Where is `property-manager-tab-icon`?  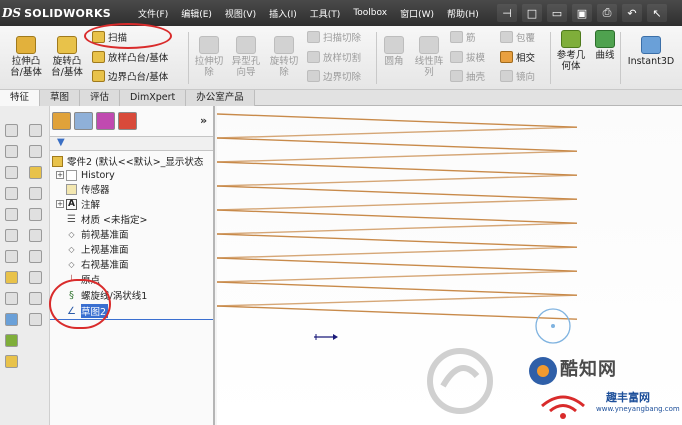
property-manager-tab-icon is located at coordinates (83, 121).